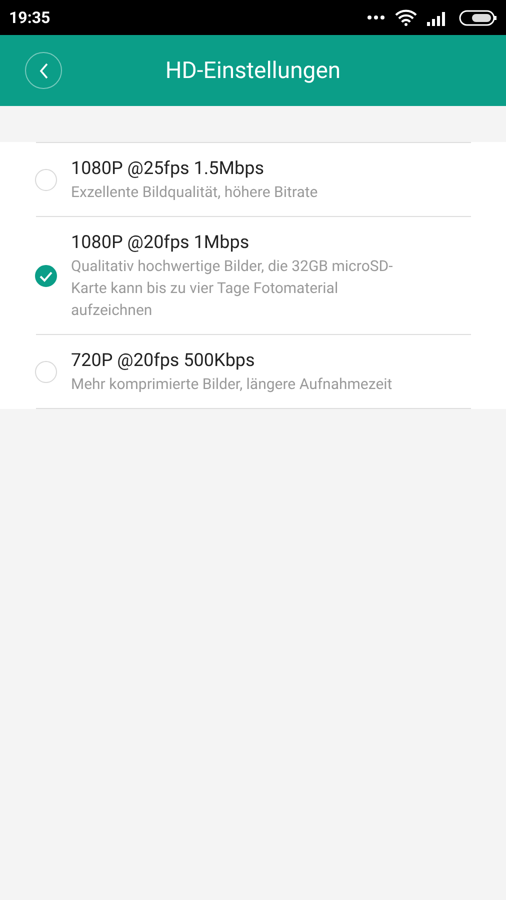 The image size is (506, 900). Describe the element at coordinates (168, 169) in the screenshot. I see `option-label: 1080P @25fps 1.5Mbps` at that location.